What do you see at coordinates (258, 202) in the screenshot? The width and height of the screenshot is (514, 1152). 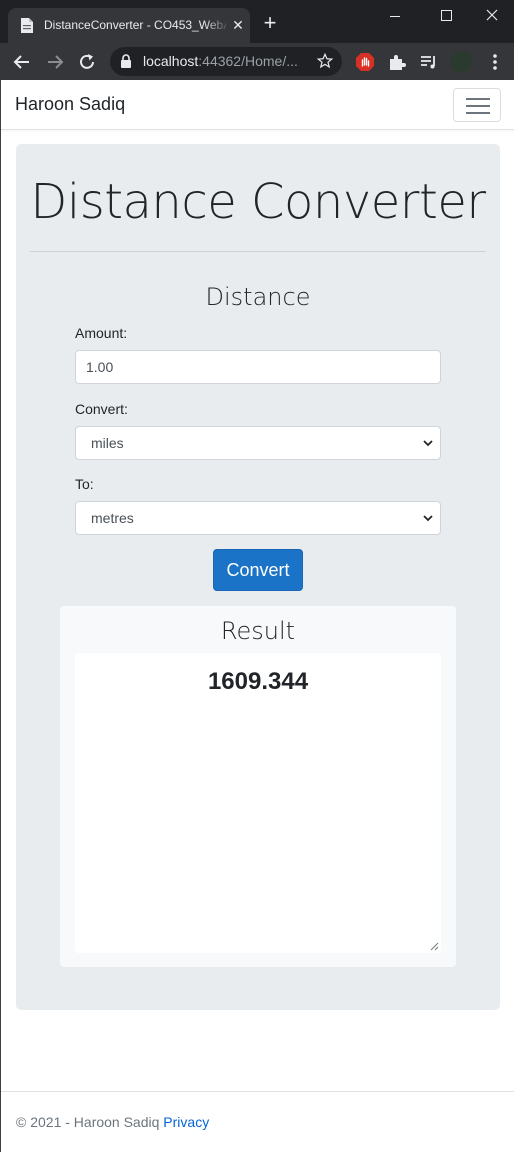 I see `page-title: Distance Converter` at bounding box center [258, 202].